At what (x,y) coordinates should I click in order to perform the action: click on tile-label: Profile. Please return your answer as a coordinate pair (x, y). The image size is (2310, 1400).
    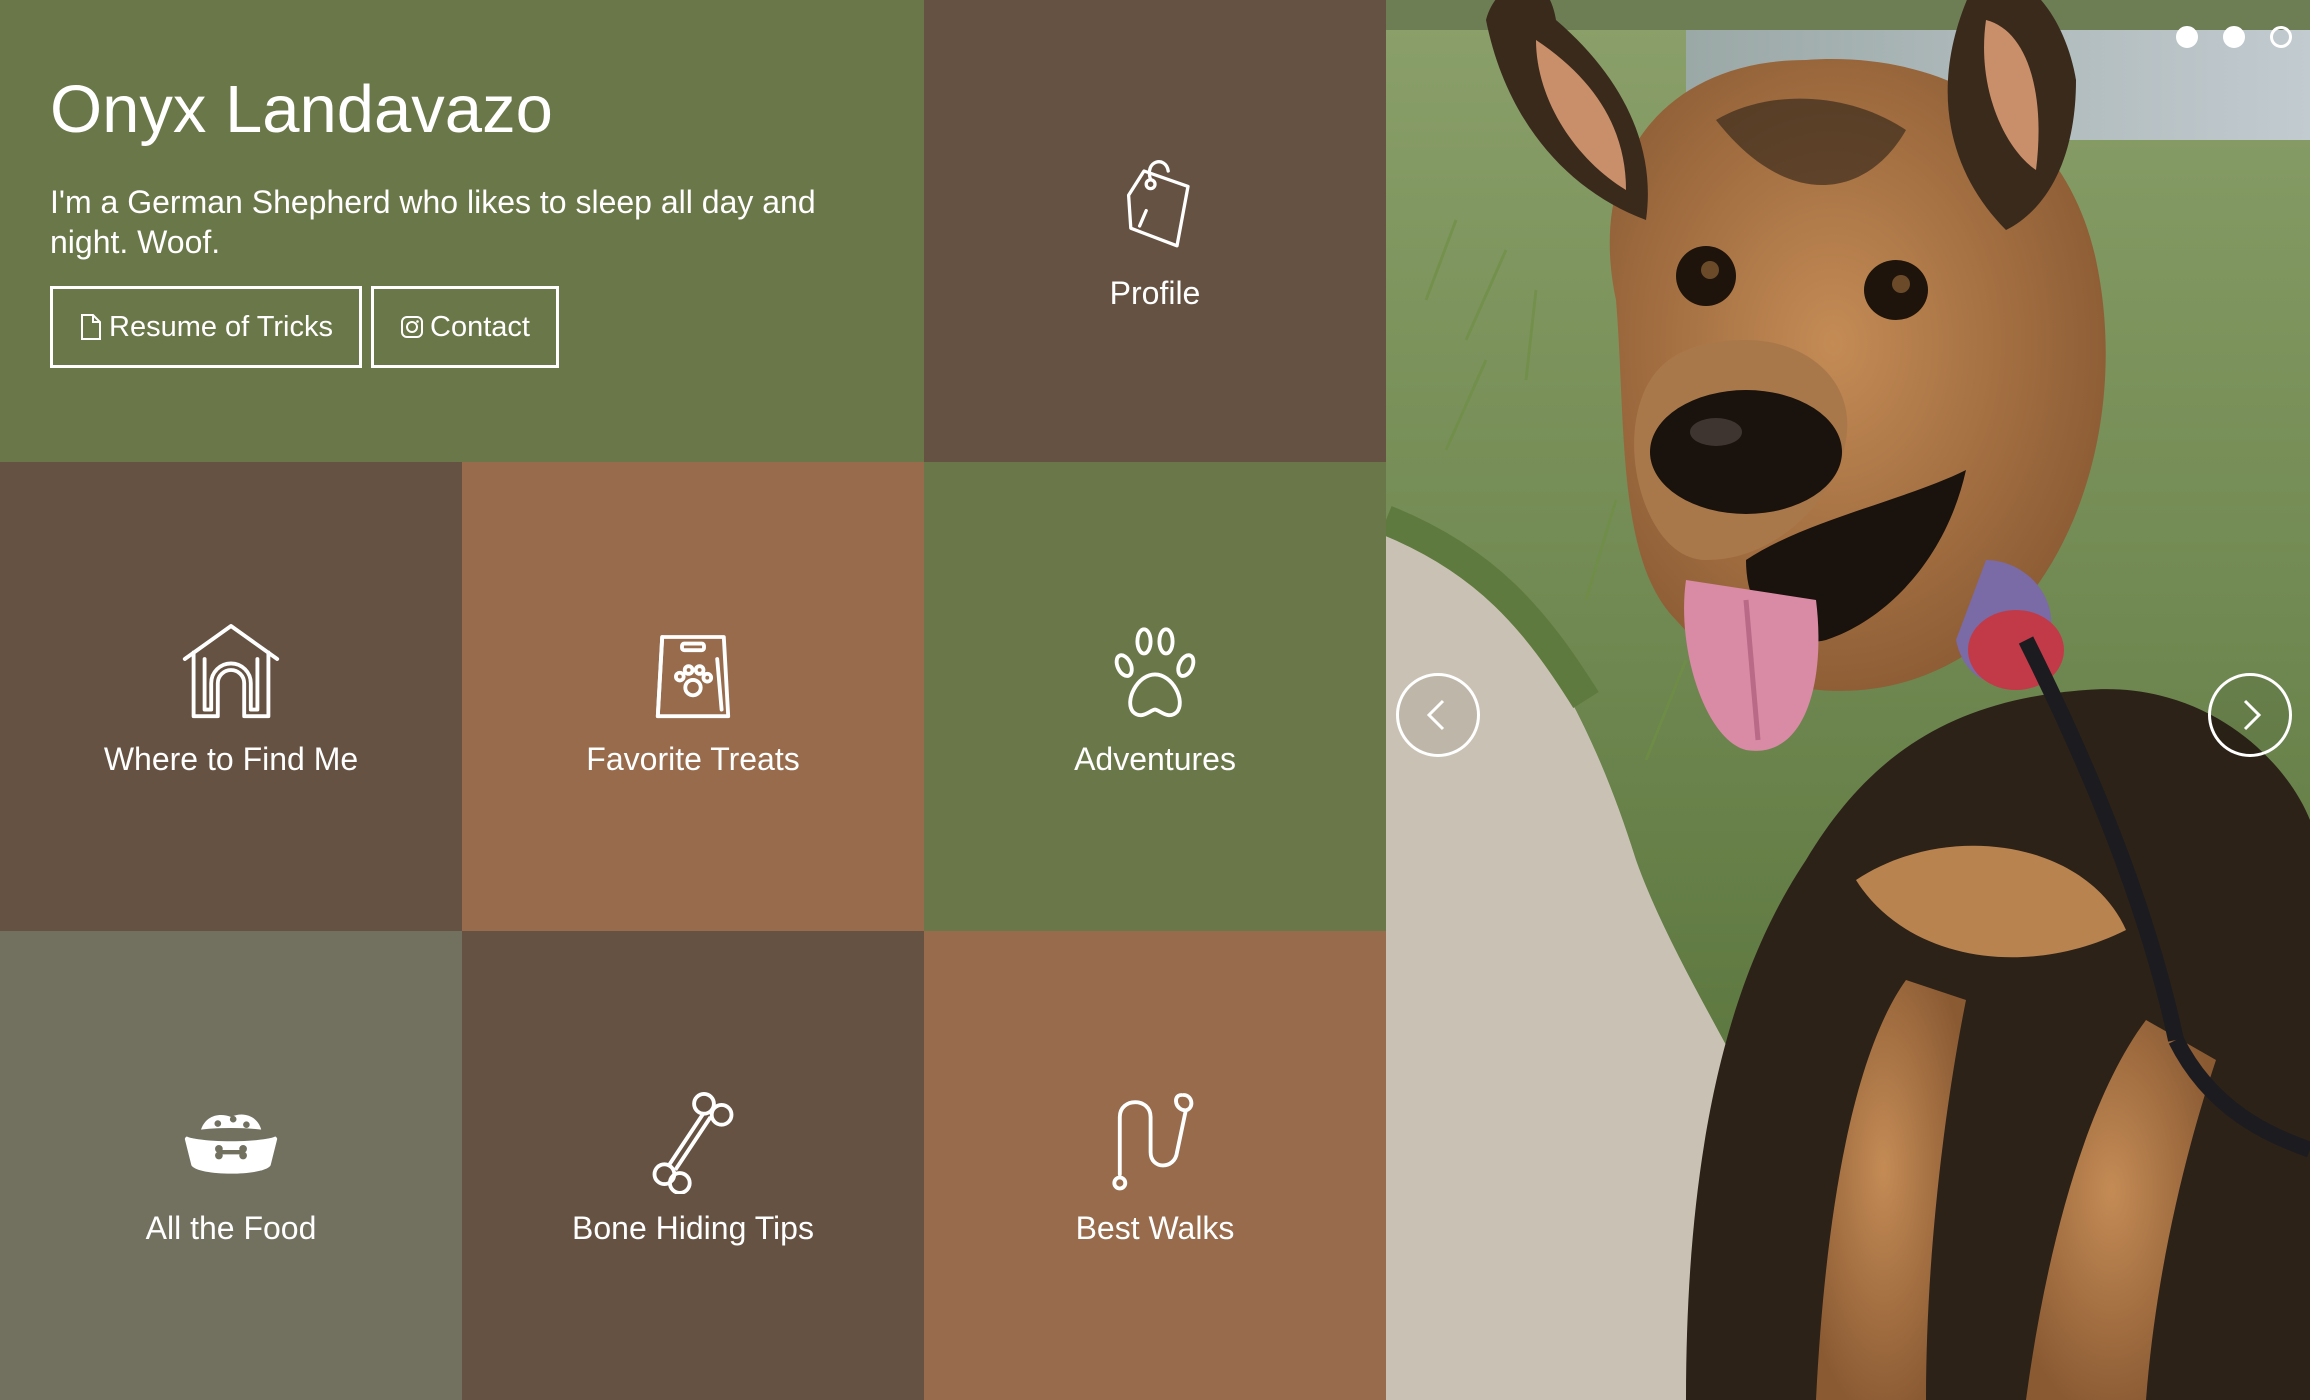
    Looking at the image, I should click on (1155, 293).